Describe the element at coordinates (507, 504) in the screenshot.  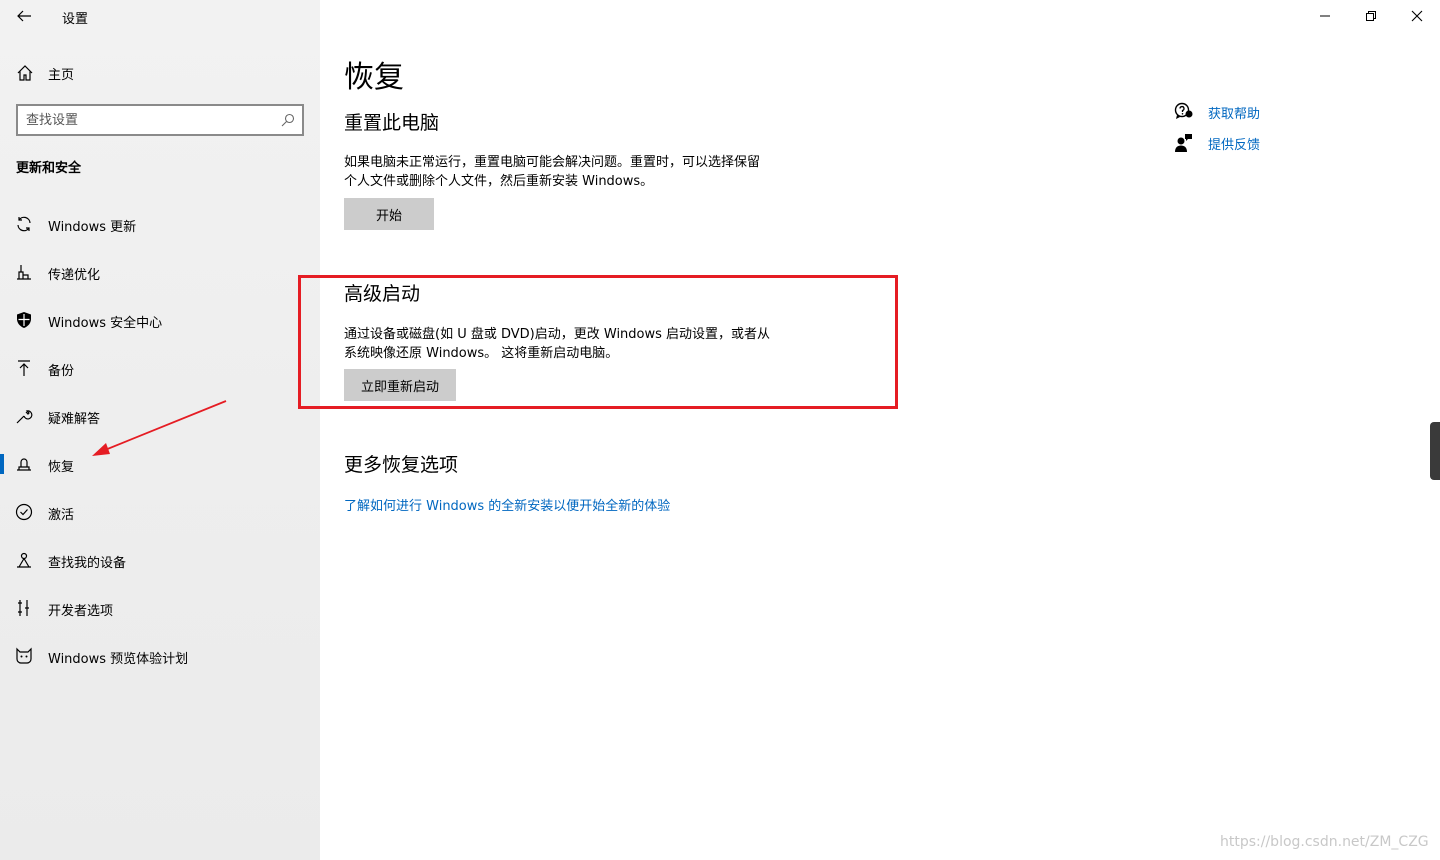
I see `clean-install-link: 了解如何进行 Windows 的全新安装以便开始全新的体验` at that location.